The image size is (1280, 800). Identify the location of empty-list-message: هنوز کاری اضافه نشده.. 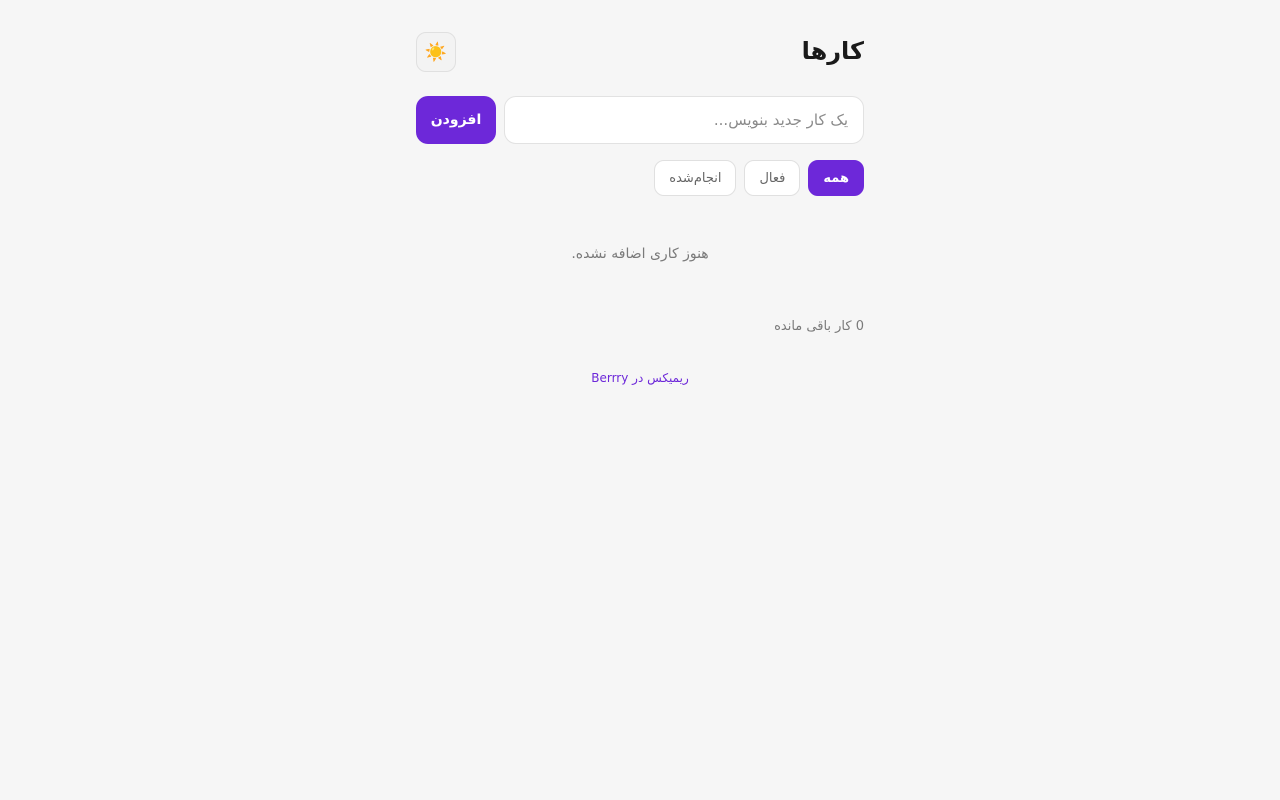
(640, 254).